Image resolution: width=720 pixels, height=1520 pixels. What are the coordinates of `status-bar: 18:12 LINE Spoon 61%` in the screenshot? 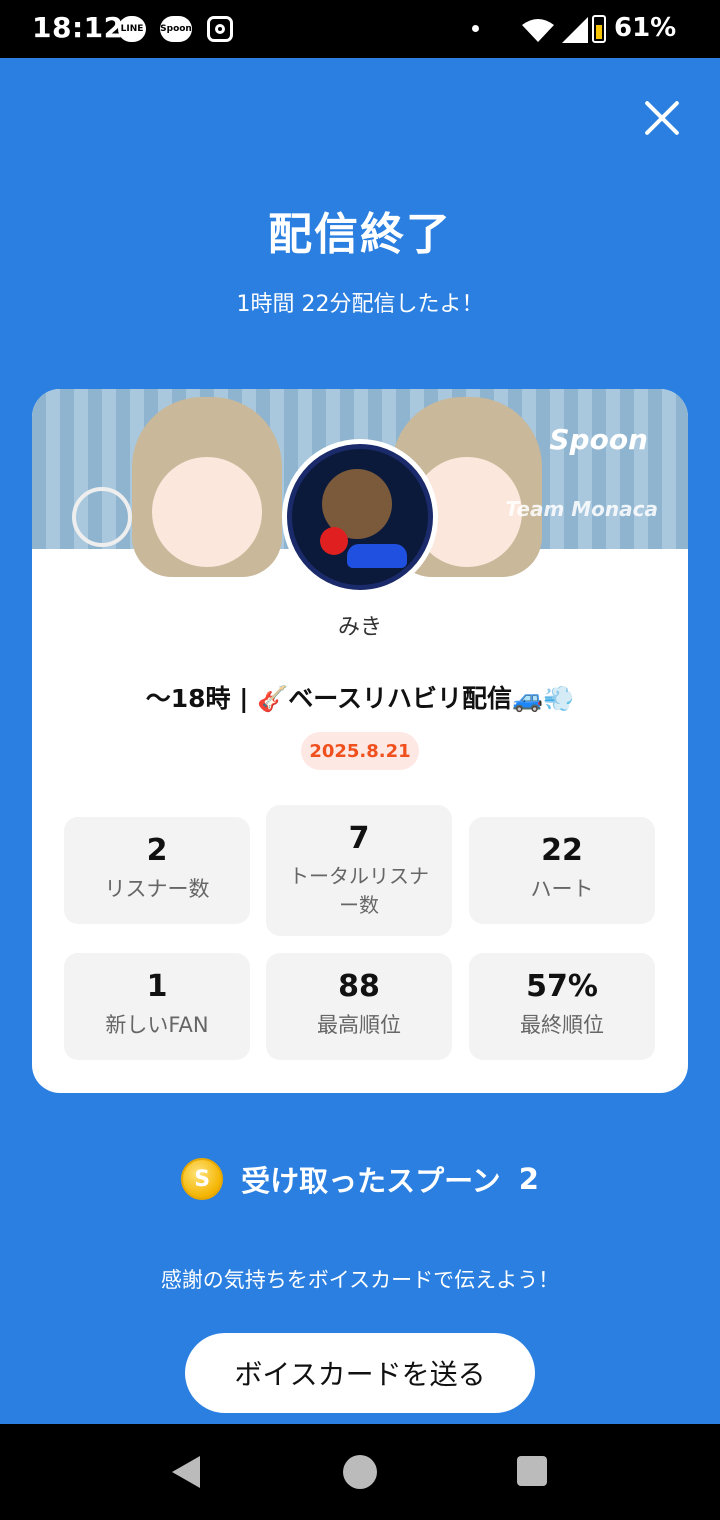 It's located at (360, 29).